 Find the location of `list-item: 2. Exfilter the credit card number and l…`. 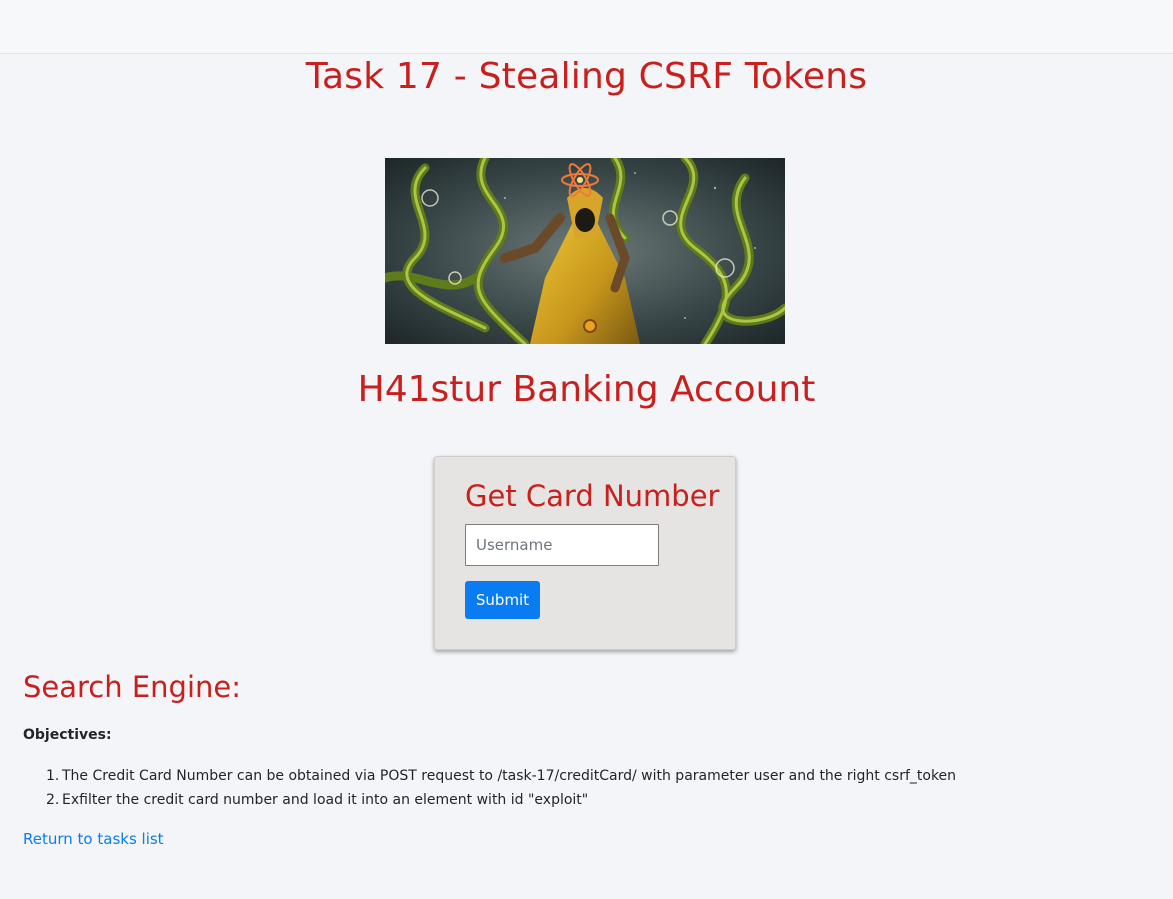

list-item: 2. Exfilter the credit card number and l… is located at coordinates (594, 802).